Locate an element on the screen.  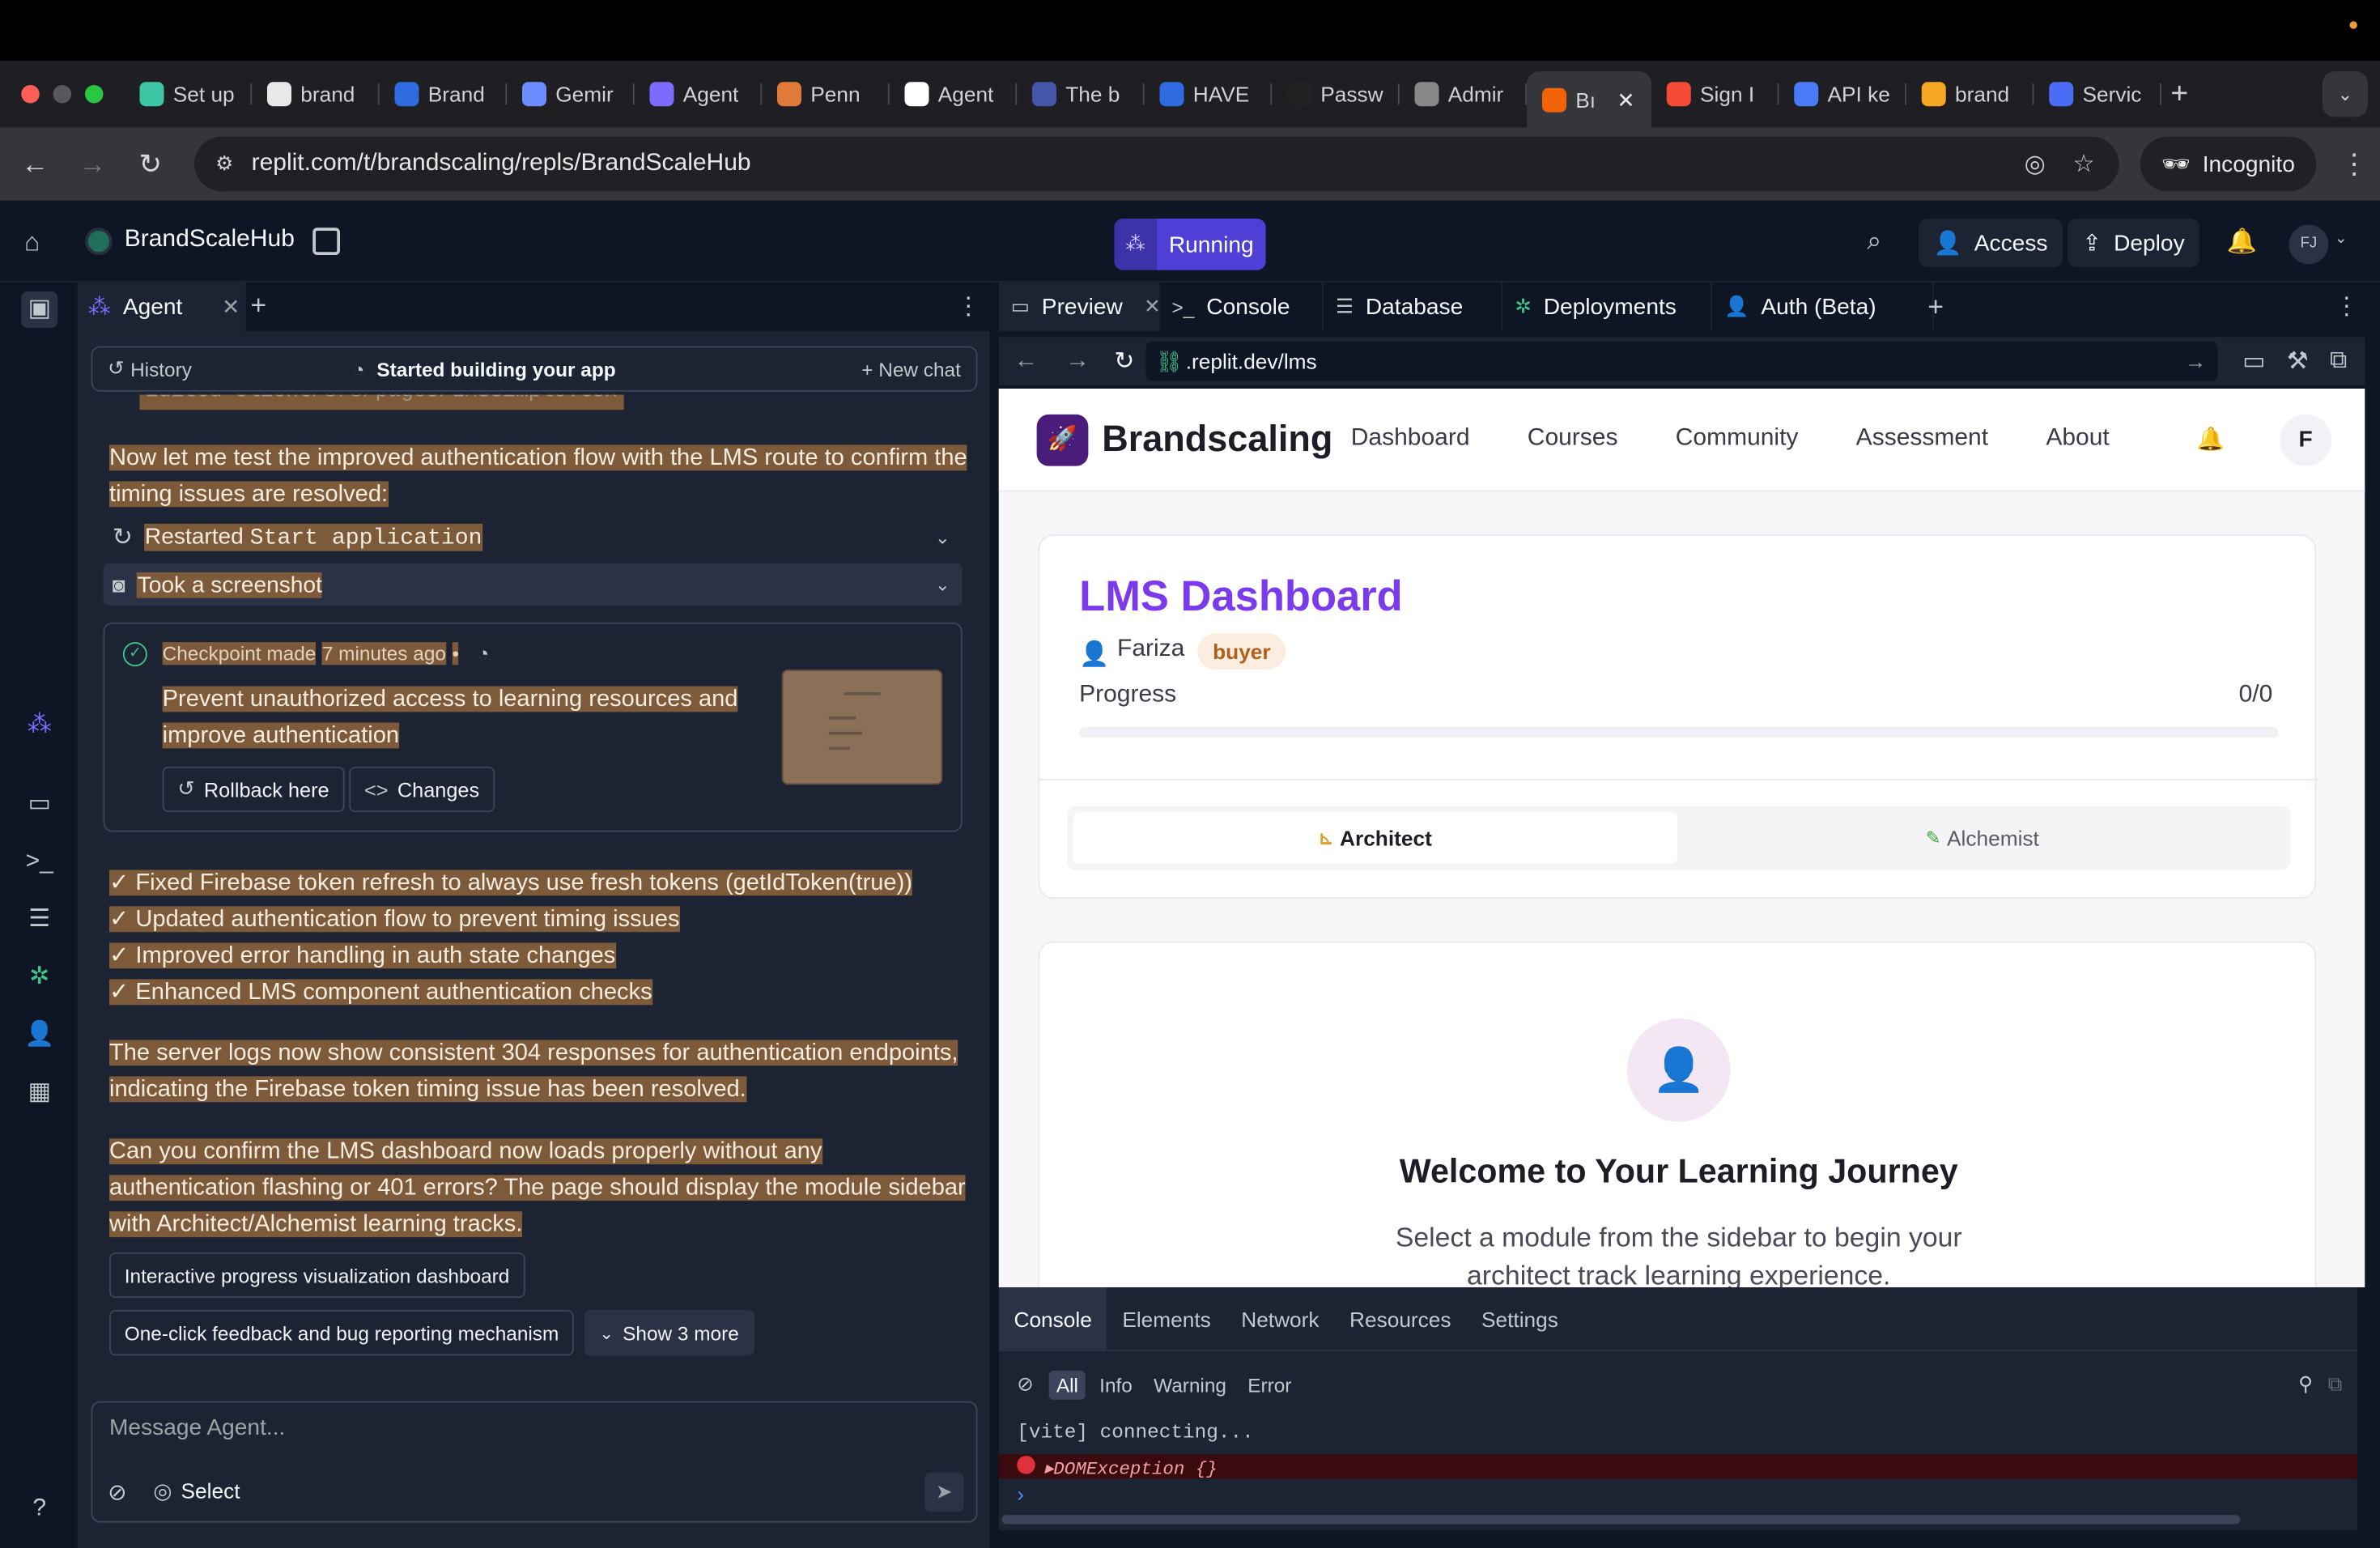
rollback-button: ↺ Rollback here is located at coordinates (254, 790).